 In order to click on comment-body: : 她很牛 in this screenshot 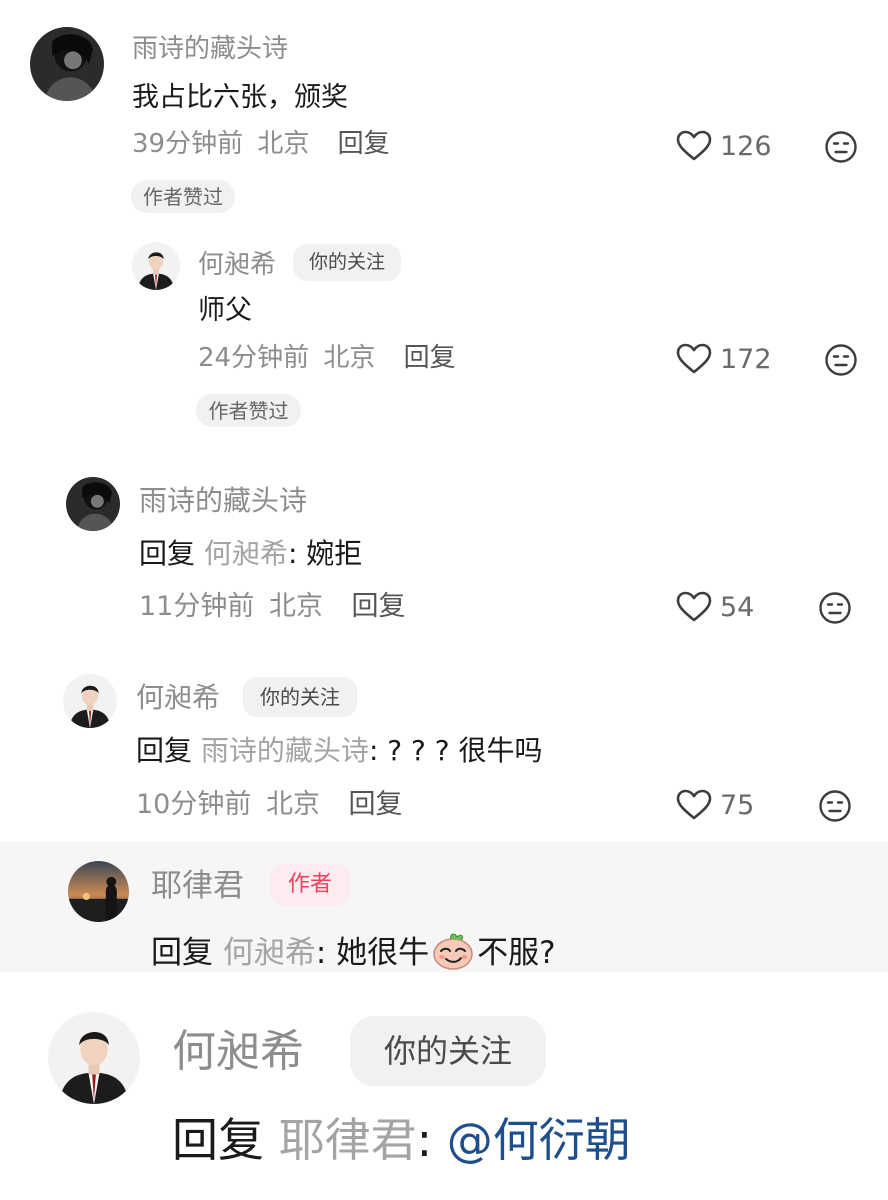, I will do `click(372, 953)`.